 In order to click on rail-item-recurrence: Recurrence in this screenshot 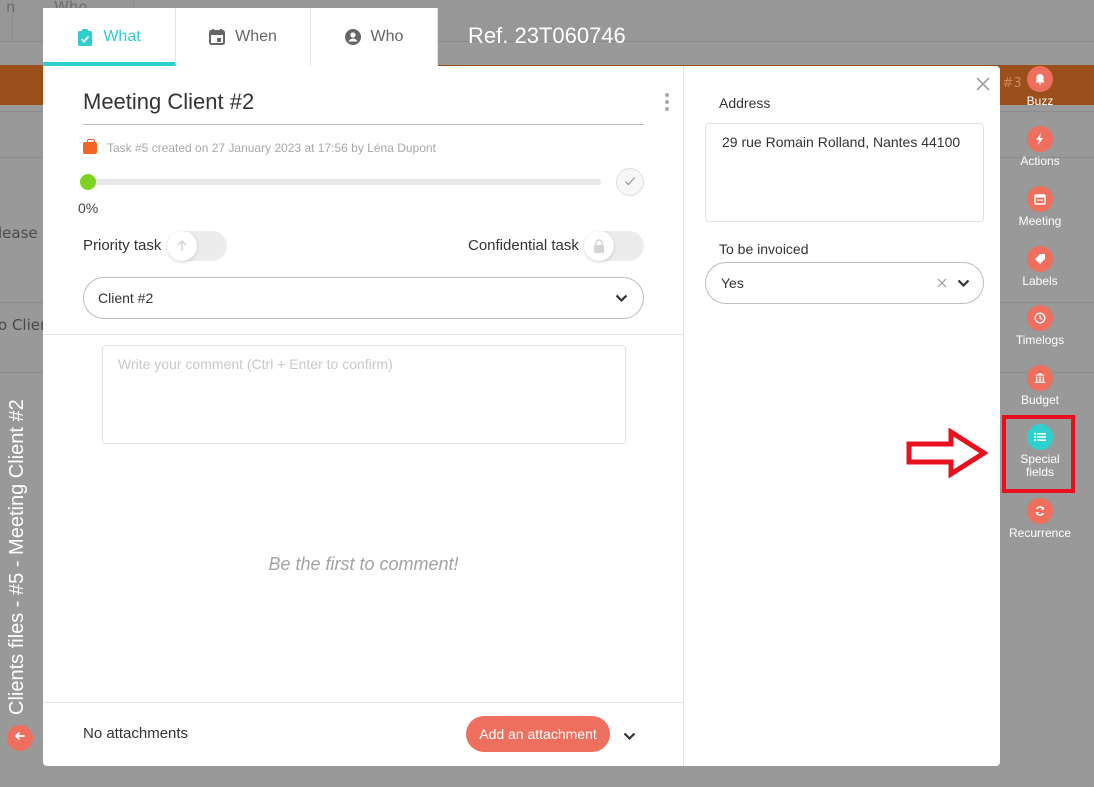, I will do `click(1040, 519)`.